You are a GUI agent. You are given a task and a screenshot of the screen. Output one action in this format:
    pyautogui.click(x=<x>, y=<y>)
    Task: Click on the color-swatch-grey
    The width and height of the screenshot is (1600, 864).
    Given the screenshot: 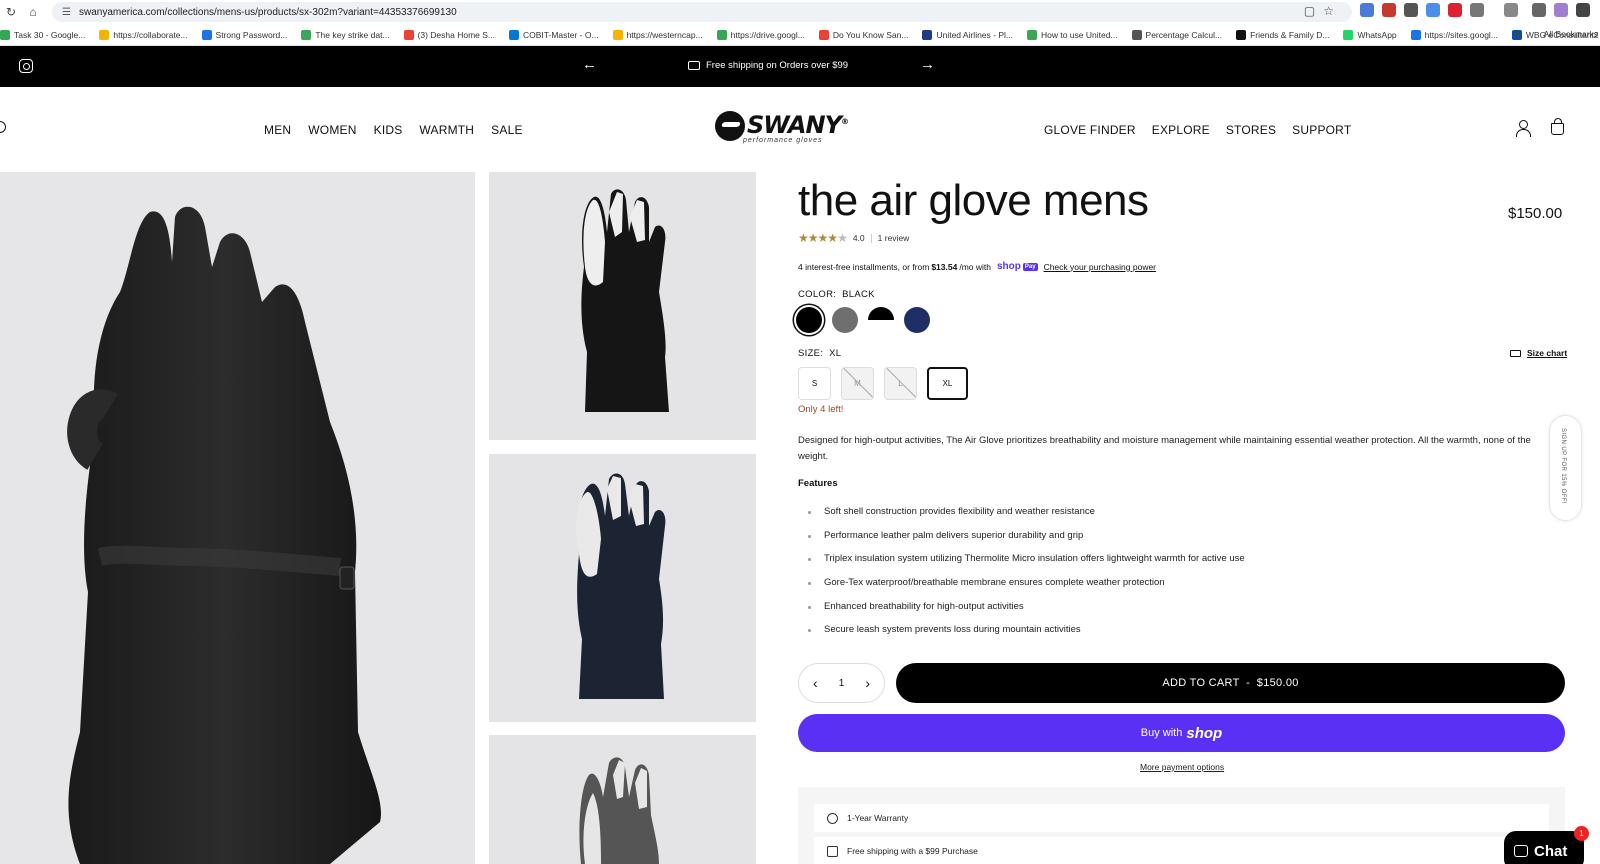 What is the action you would take?
    pyautogui.click(x=845, y=320)
    